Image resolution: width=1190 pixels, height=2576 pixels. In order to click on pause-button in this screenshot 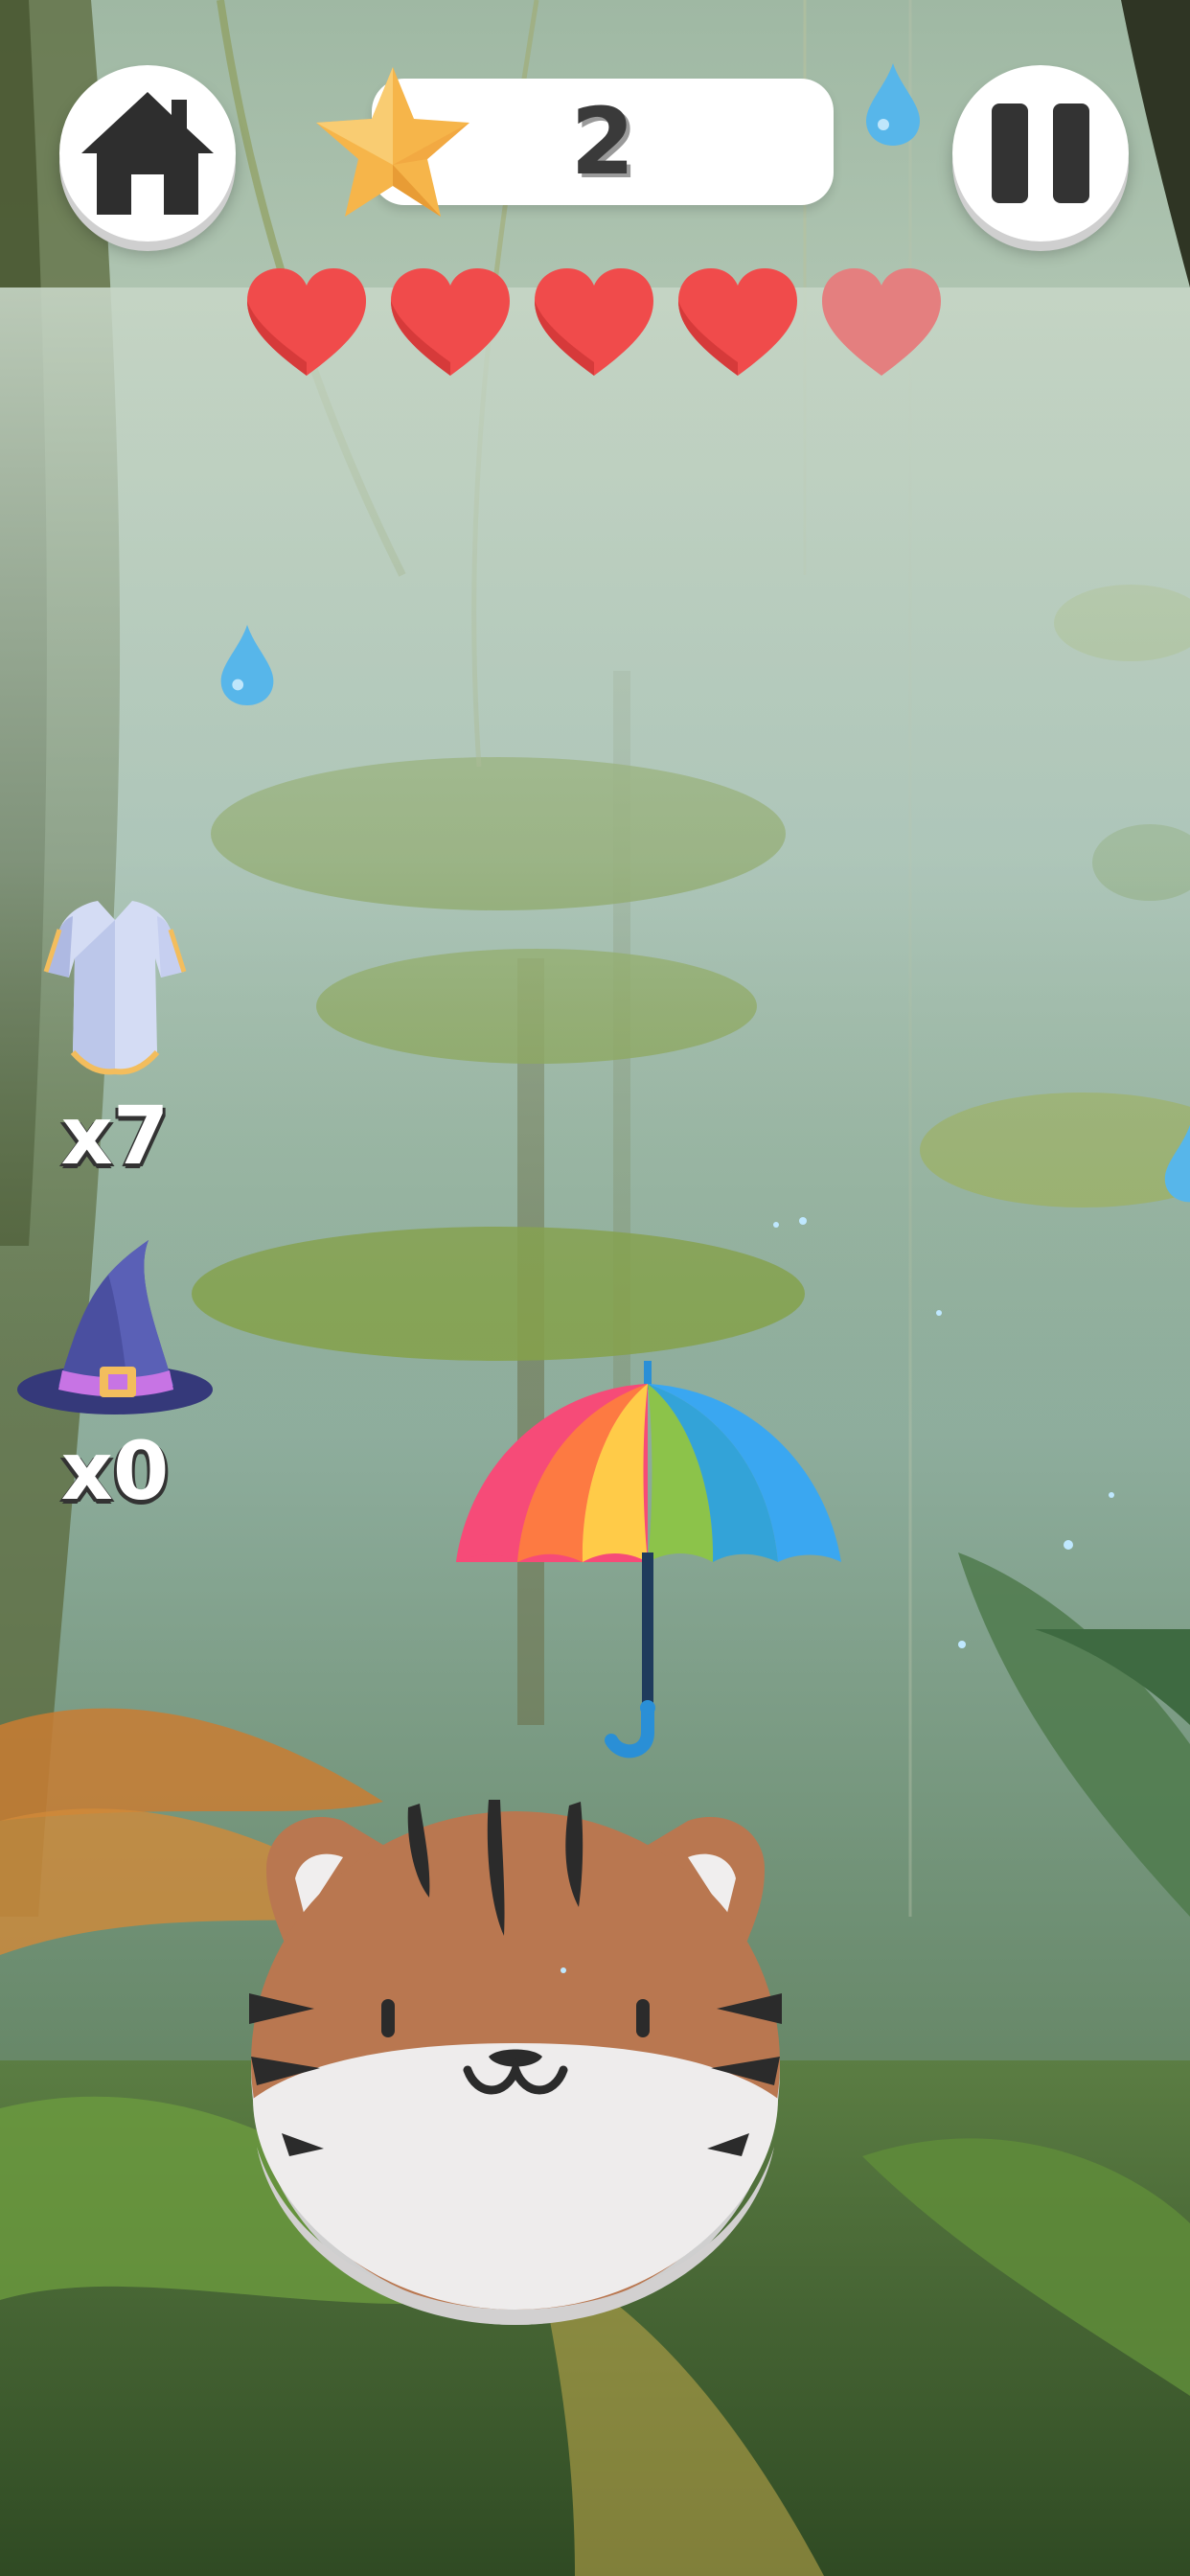, I will do `click(1040, 153)`.